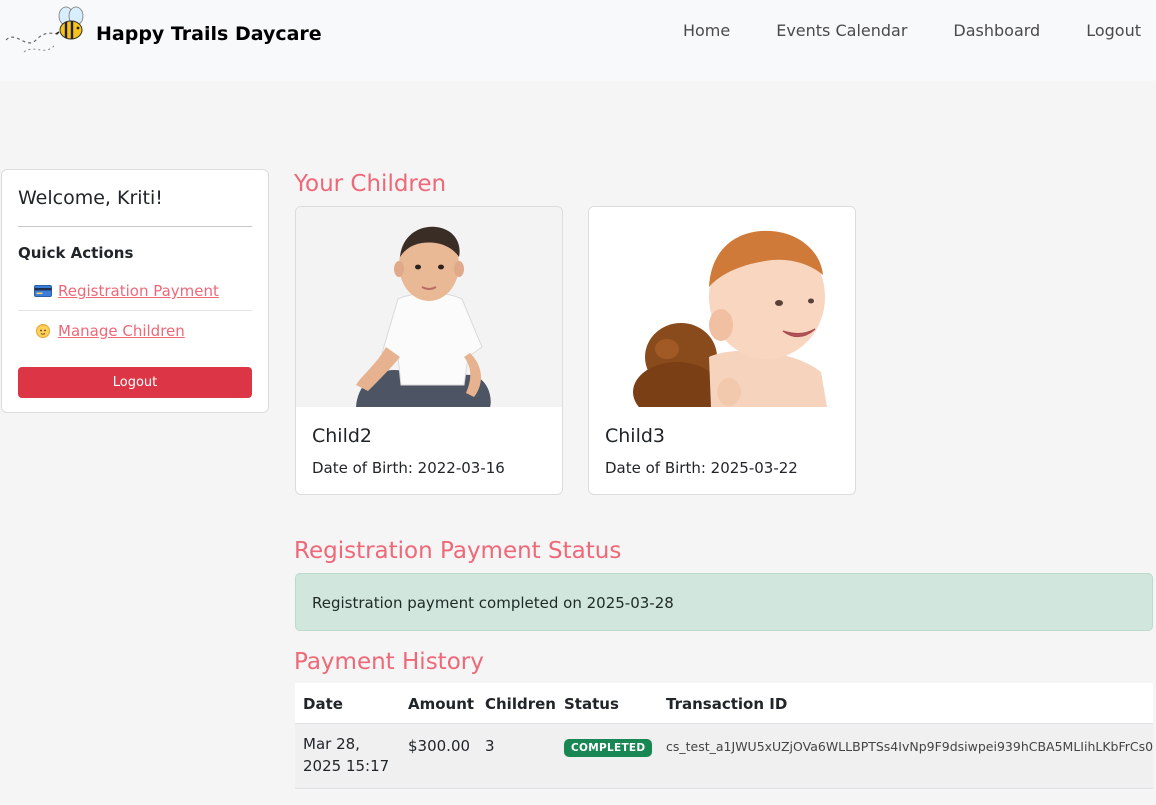 Image resolution: width=1156 pixels, height=805 pixels. I want to click on quick-actions-title: Quick Actions, so click(76, 253).